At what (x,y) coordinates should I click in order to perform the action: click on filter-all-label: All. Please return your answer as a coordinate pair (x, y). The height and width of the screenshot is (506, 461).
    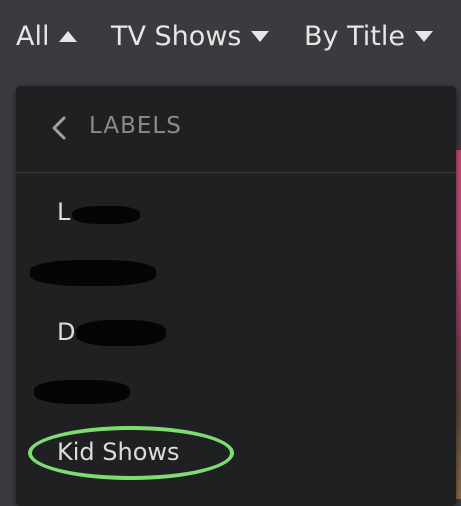
    Looking at the image, I should click on (33, 36).